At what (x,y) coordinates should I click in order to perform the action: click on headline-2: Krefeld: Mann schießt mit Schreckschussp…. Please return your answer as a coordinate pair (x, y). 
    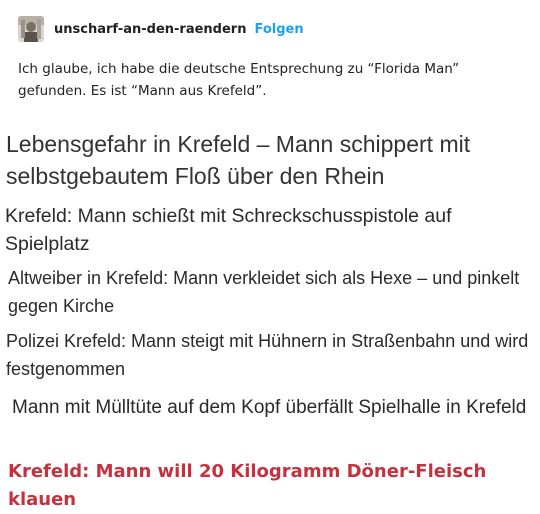
    Looking at the image, I should click on (228, 230).